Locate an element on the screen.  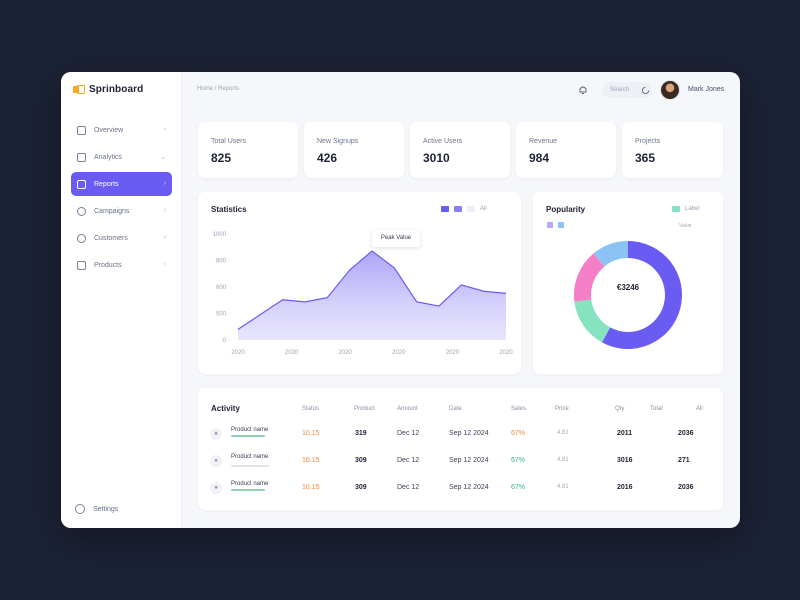
sidebar-item-analytics: Analytics ⌄ is located at coordinates (121, 157).